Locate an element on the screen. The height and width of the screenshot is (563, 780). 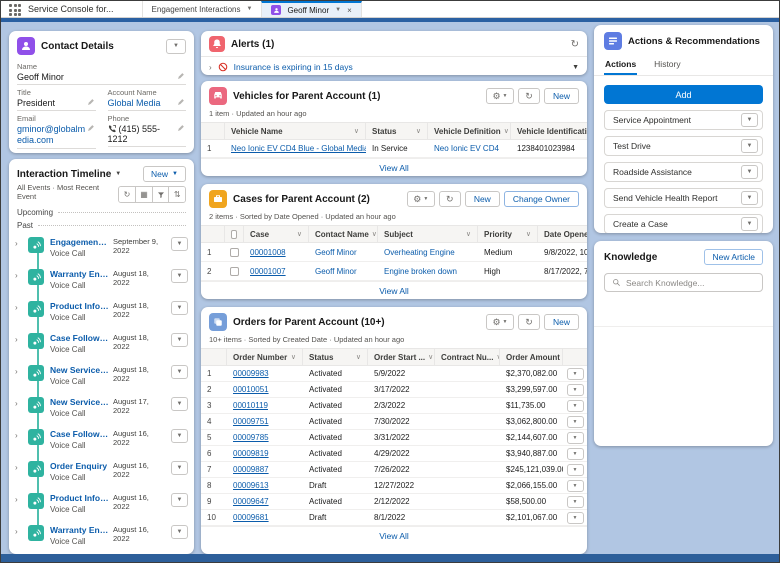
email-link: gminor@globalmedia.com is located at coordinates (52, 135).